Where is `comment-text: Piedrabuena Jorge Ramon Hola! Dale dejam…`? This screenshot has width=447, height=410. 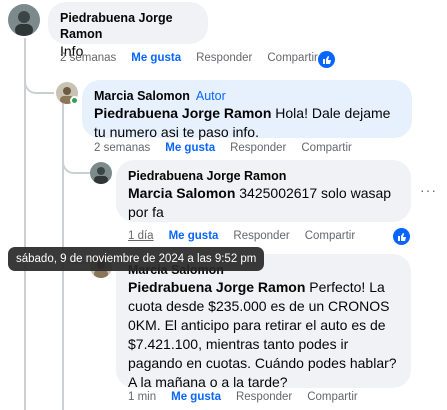 comment-text: Piedrabuena Jorge Ramon Hola! Dale dejam… is located at coordinates (247, 123).